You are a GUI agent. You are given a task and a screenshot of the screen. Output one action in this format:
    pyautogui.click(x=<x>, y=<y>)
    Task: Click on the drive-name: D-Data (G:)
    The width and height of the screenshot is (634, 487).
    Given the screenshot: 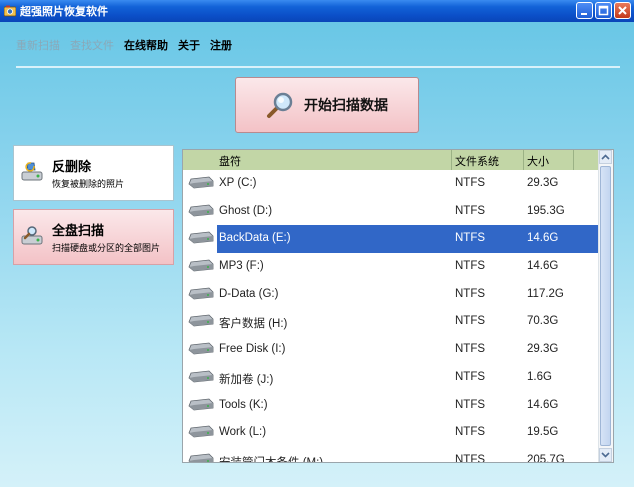 What is the action you would take?
    pyautogui.click(x=249, y=293)
    